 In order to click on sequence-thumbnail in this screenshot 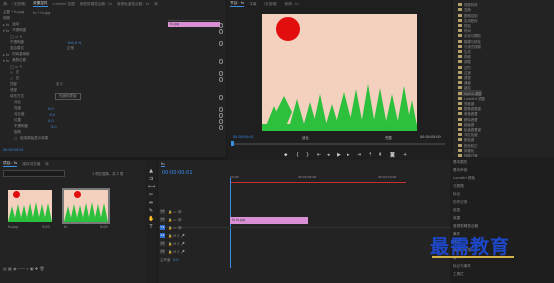, I will do `click(86, 206)`.